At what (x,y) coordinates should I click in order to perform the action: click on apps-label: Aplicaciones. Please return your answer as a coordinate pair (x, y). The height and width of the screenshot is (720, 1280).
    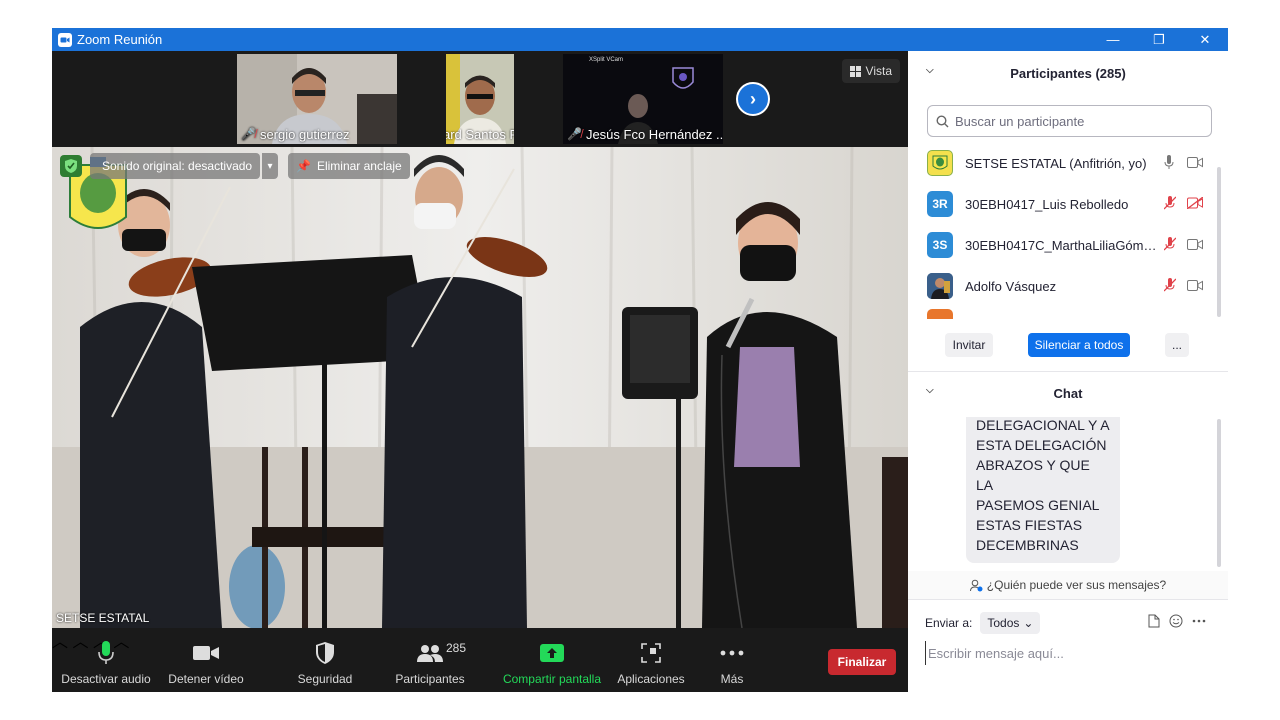
    Looking at the image, I should click on (651, 679).